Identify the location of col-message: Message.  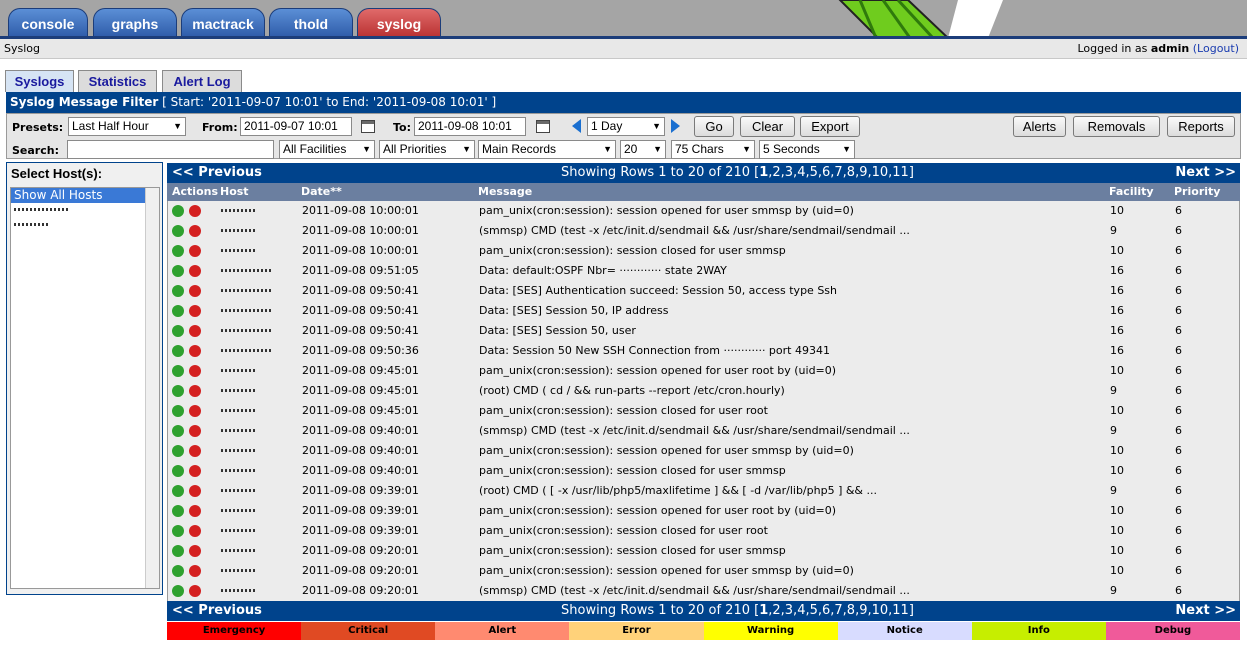
(505, 191).